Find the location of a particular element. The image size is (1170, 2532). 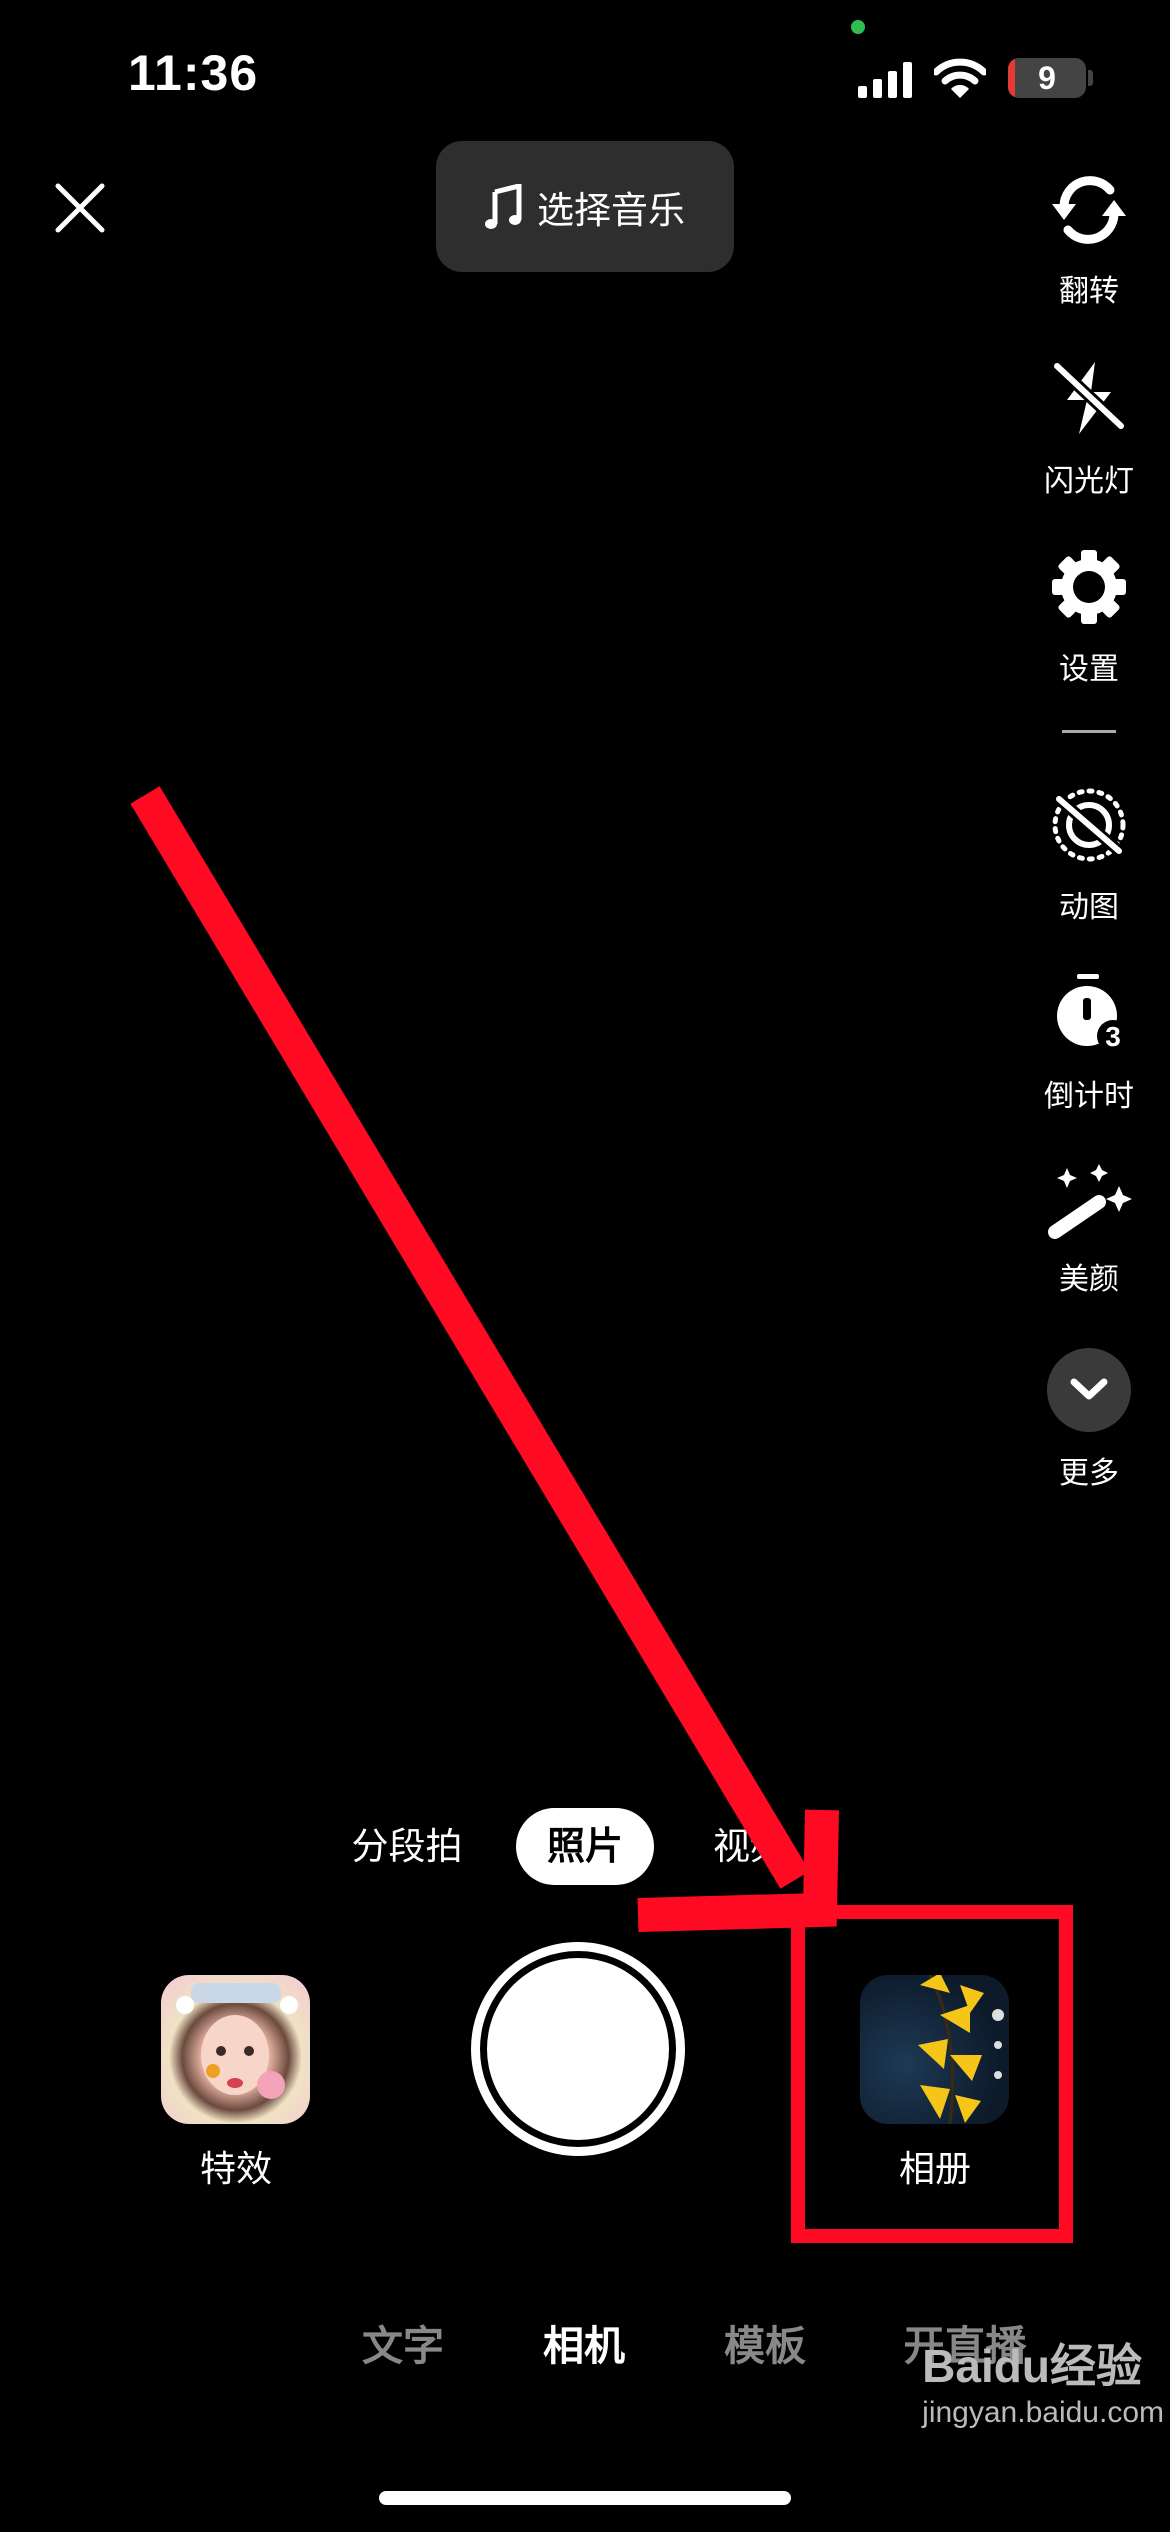

cellular-signal-icon is located at coordinates (885, 80).